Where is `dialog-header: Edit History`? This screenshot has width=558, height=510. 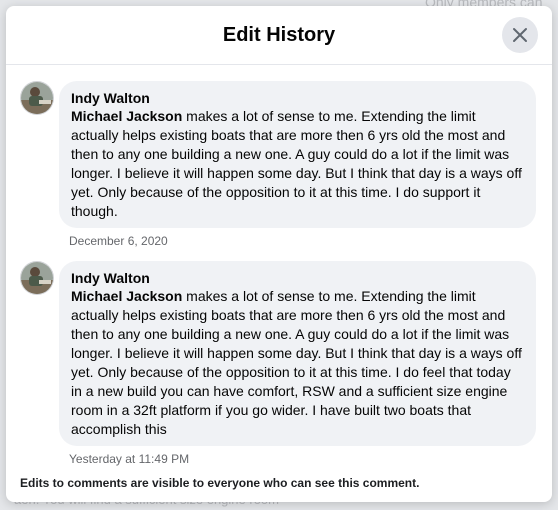 dialog-header: Edit History is located at coordinates (279, 35).